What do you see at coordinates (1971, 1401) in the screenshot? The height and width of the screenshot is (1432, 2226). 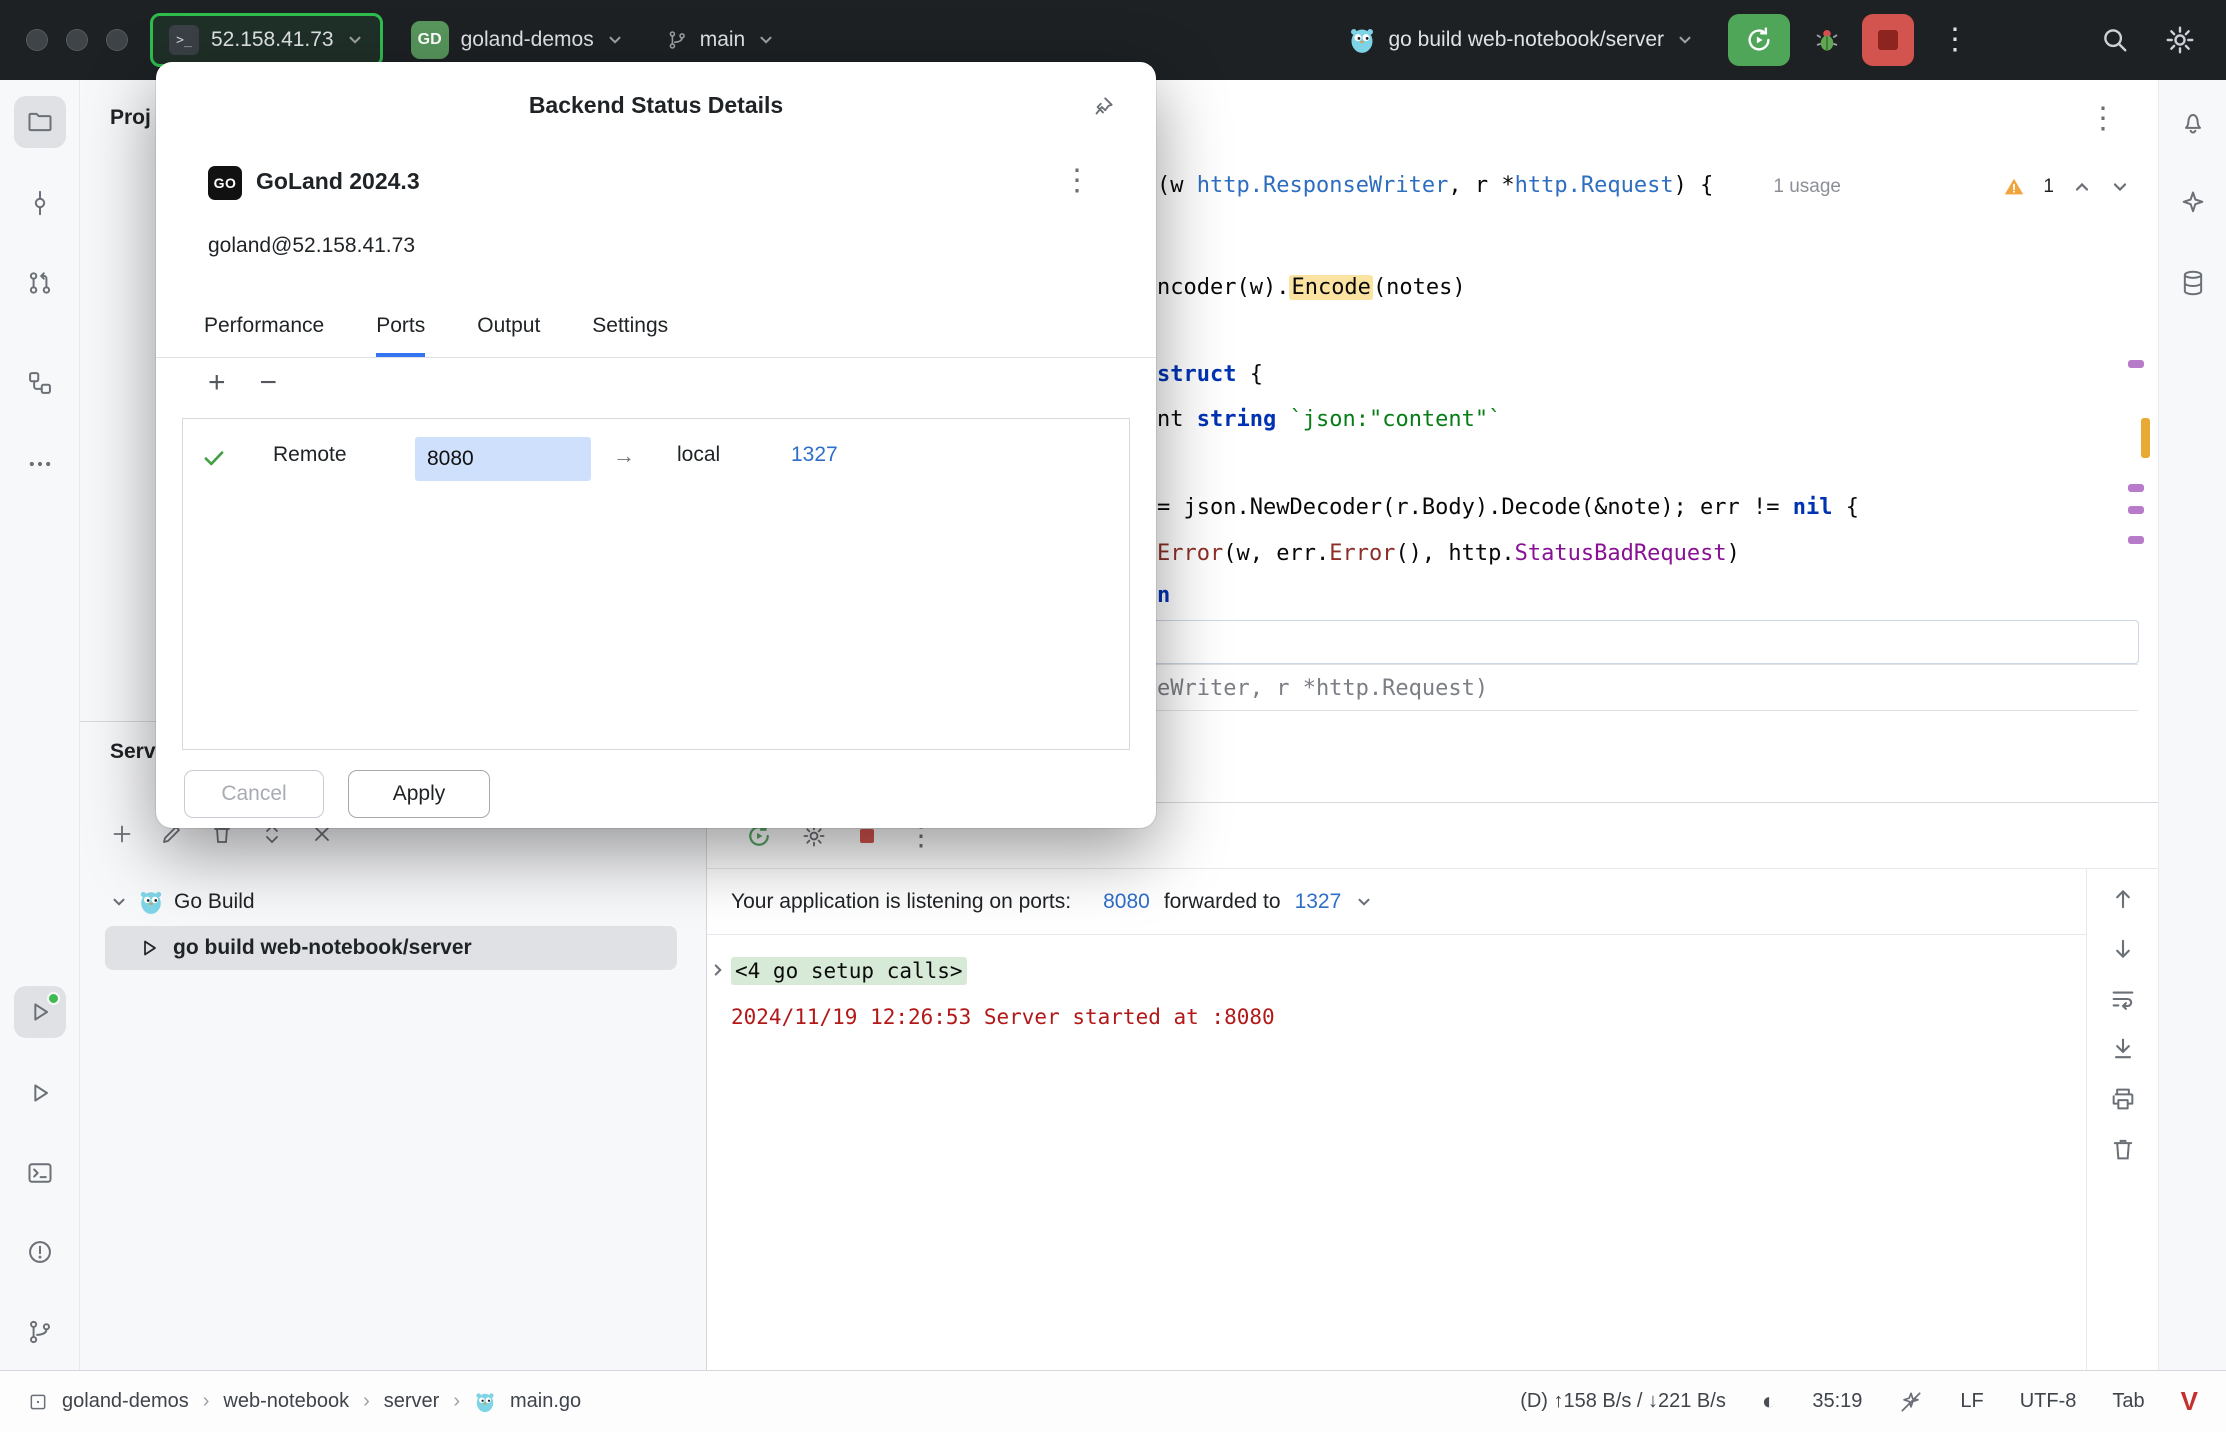 I see `line-separator-widget: LF` at bounding box center [1971, 1401].